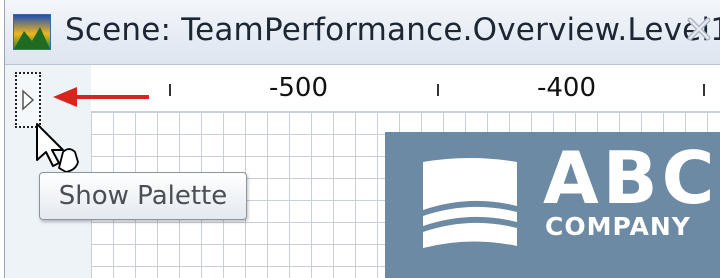  What do you see at coordinates (405, 88) in the screenshot?
I see `horizontal-ruler: -500 -400` at bounding box center [405, 88].